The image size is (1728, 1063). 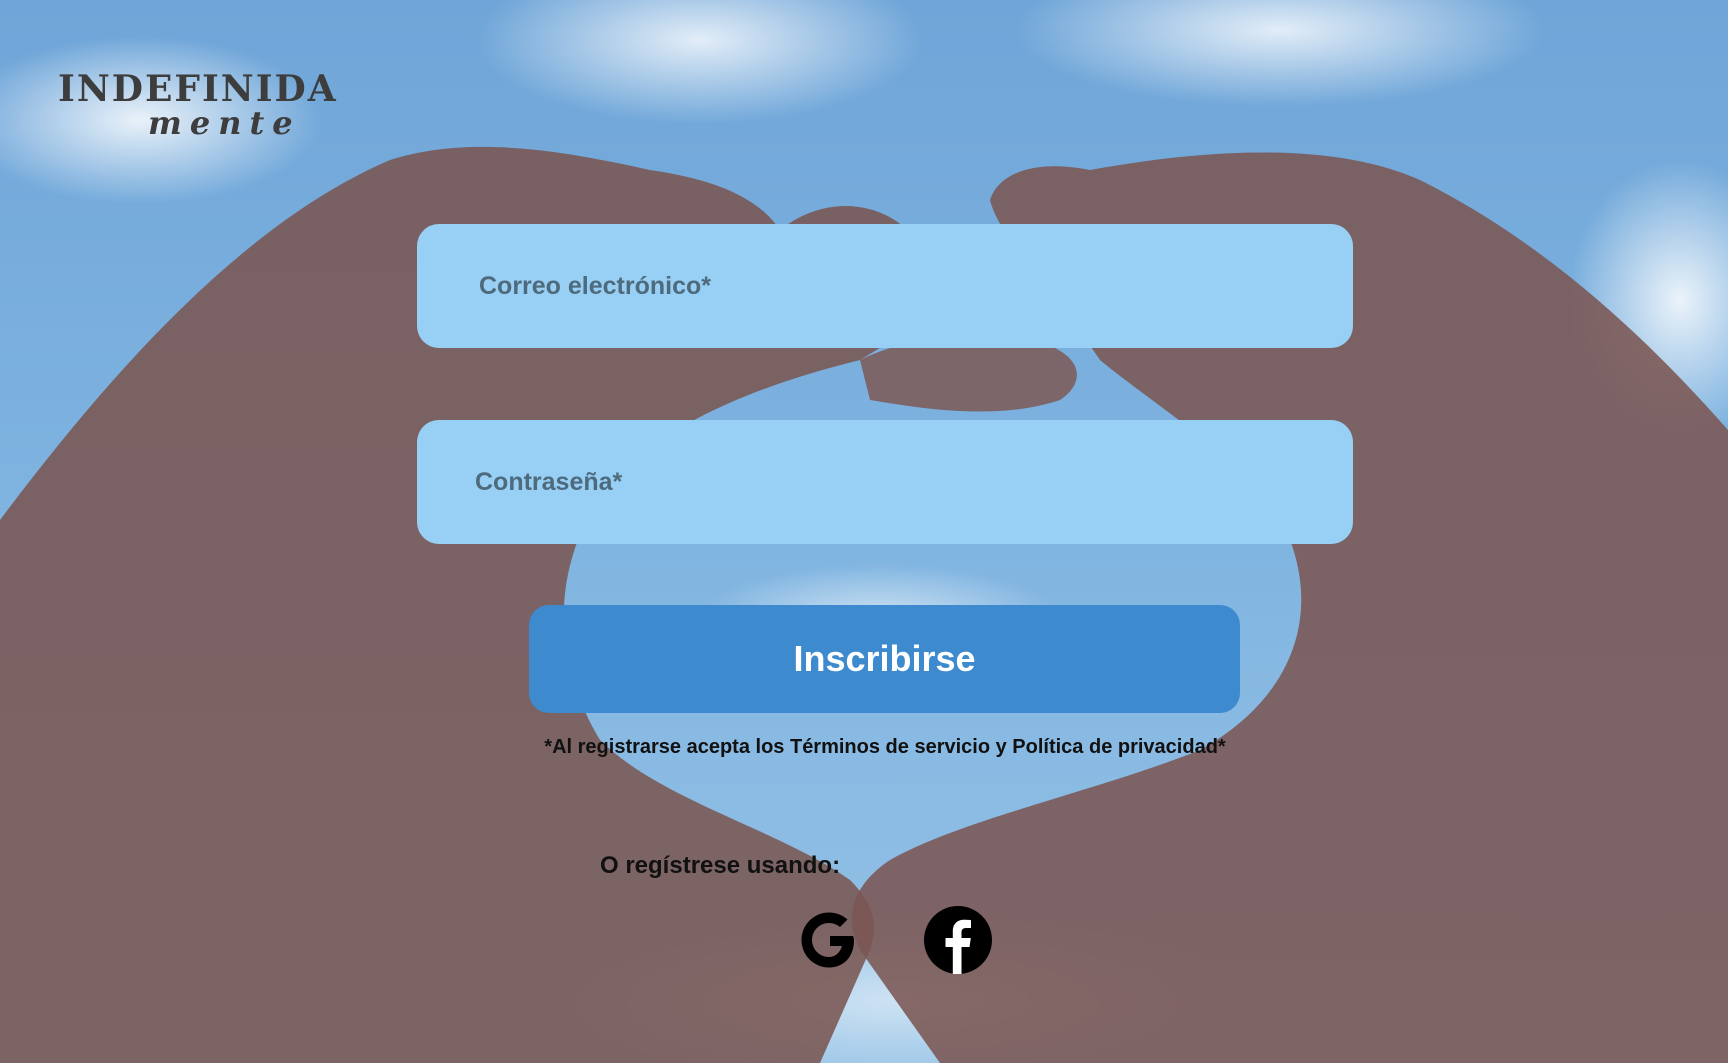 I want to click on password-field-container, so click(x=885, y=482).